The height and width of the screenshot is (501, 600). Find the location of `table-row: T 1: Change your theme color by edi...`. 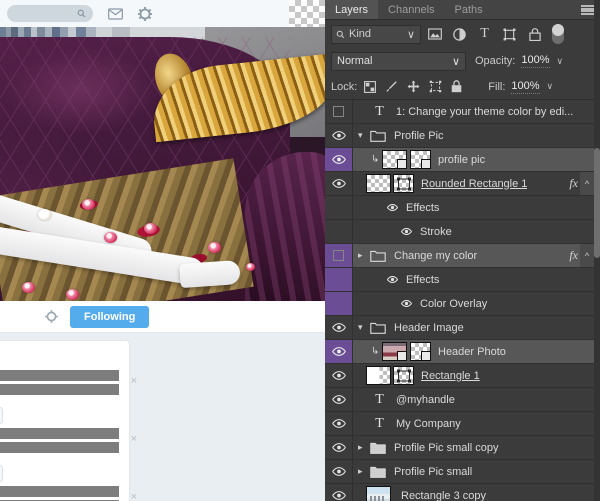

table-row: T 1: Change your theme color by edi... is located at coordinates (462, 112).